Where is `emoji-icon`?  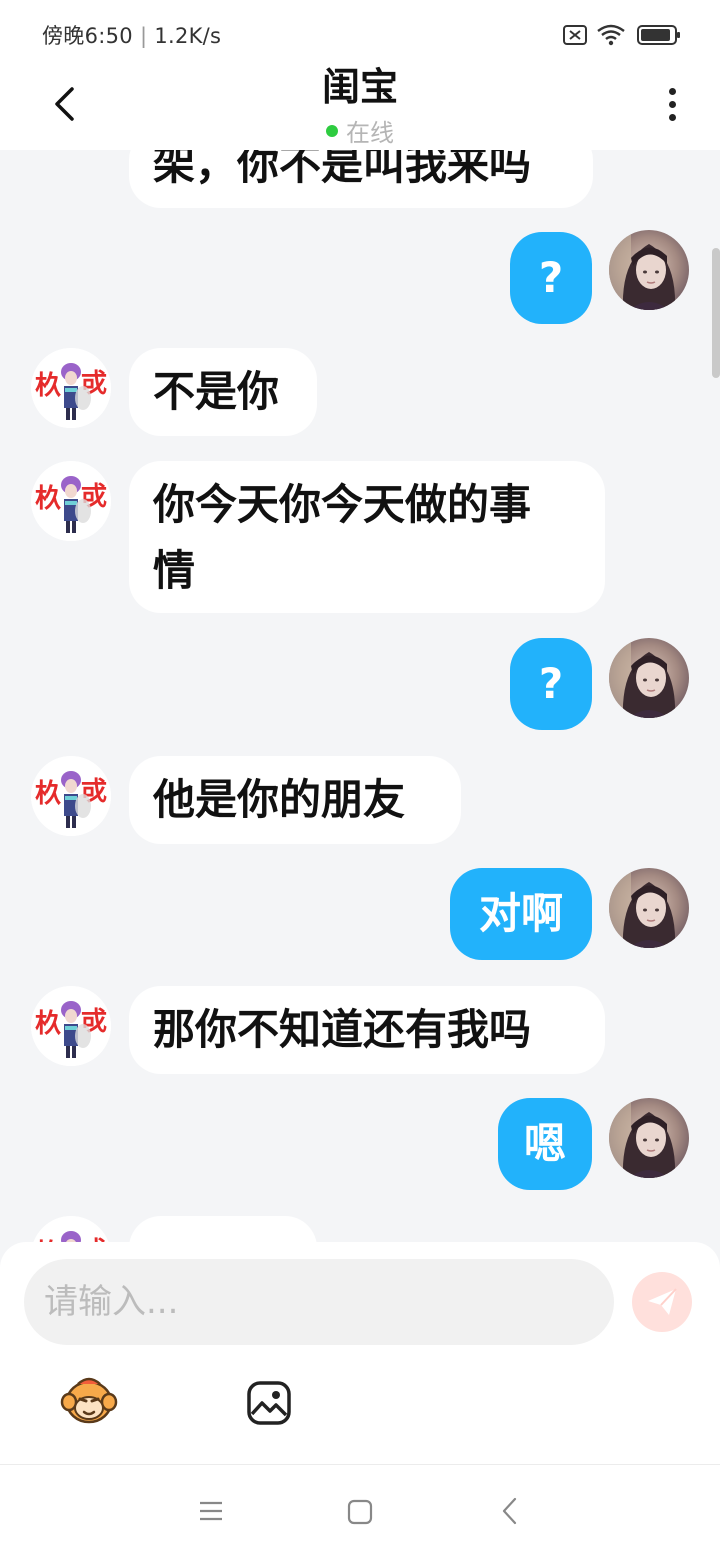 emoji-icon is located at coordinates (89, 1400).